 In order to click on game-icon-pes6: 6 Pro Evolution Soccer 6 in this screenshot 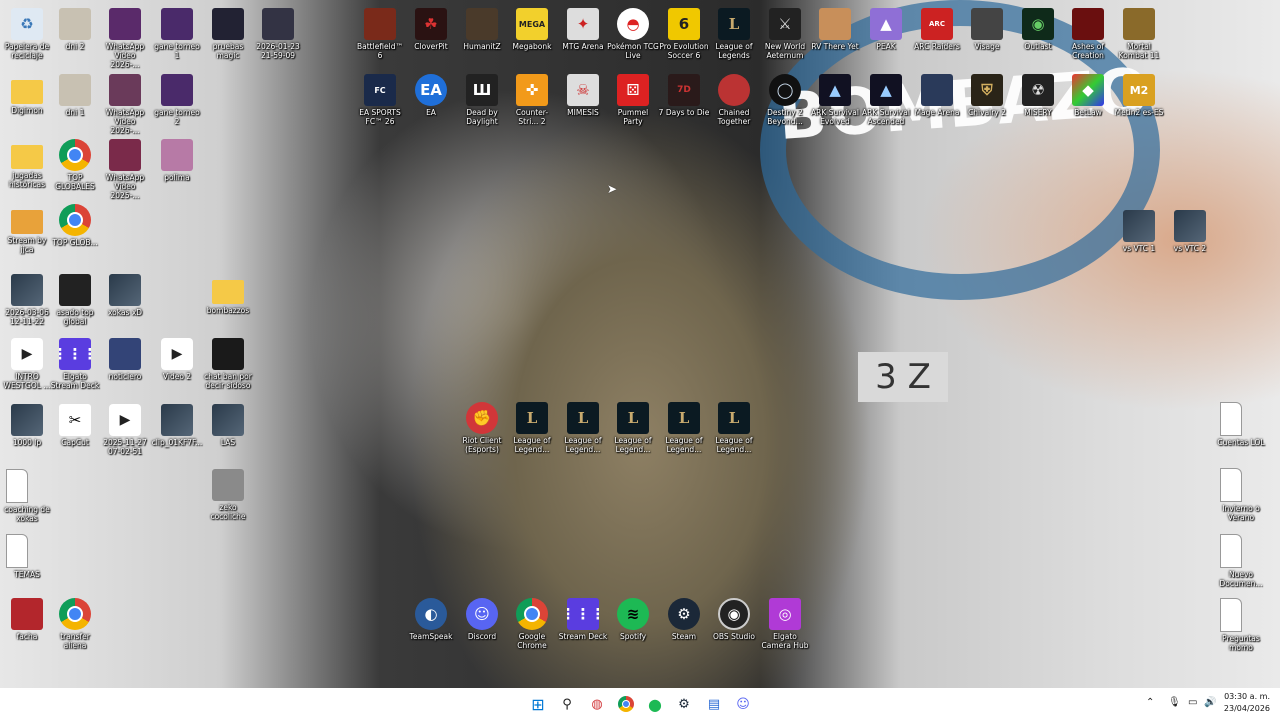, I will do `click(684, 36)`.